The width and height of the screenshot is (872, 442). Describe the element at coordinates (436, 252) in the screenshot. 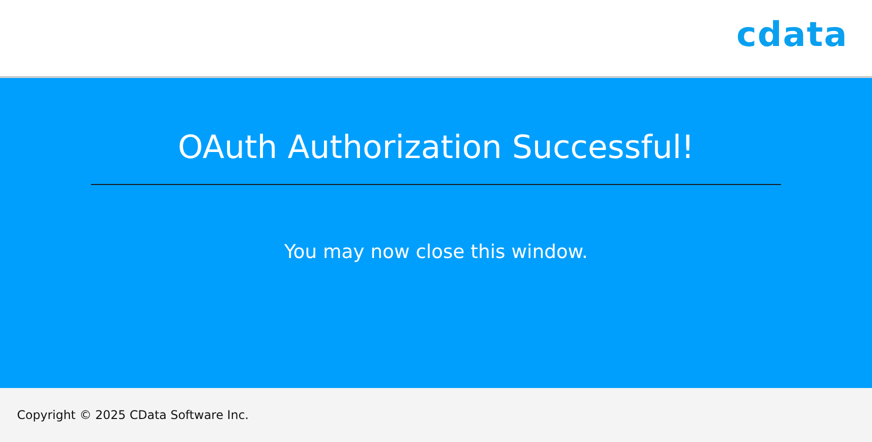

I see `message: You may now close this window.` at that location.